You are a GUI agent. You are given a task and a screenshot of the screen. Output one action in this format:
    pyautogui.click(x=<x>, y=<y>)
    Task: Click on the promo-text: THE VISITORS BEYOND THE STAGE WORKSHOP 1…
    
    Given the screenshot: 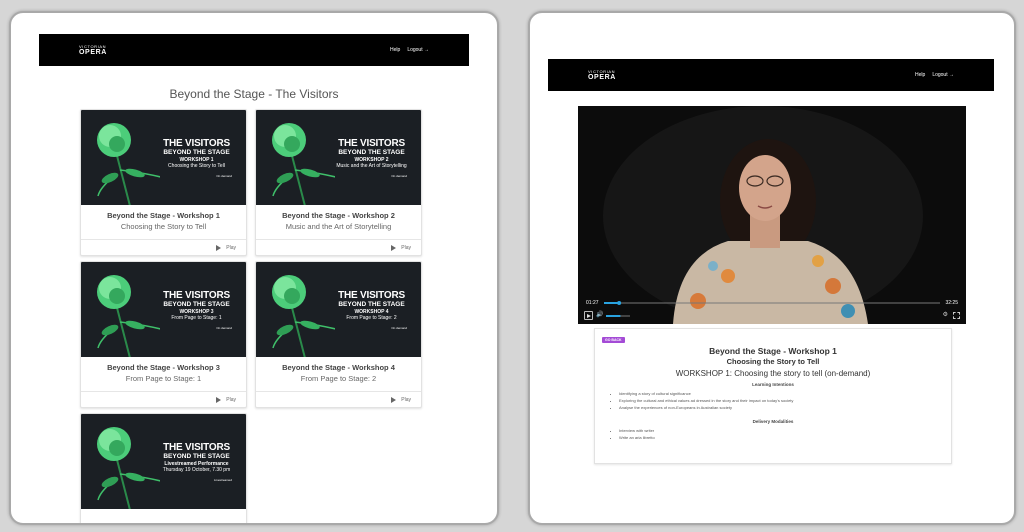 What is the action you would take?
    pyautogui.click(x=197, y=158)
    